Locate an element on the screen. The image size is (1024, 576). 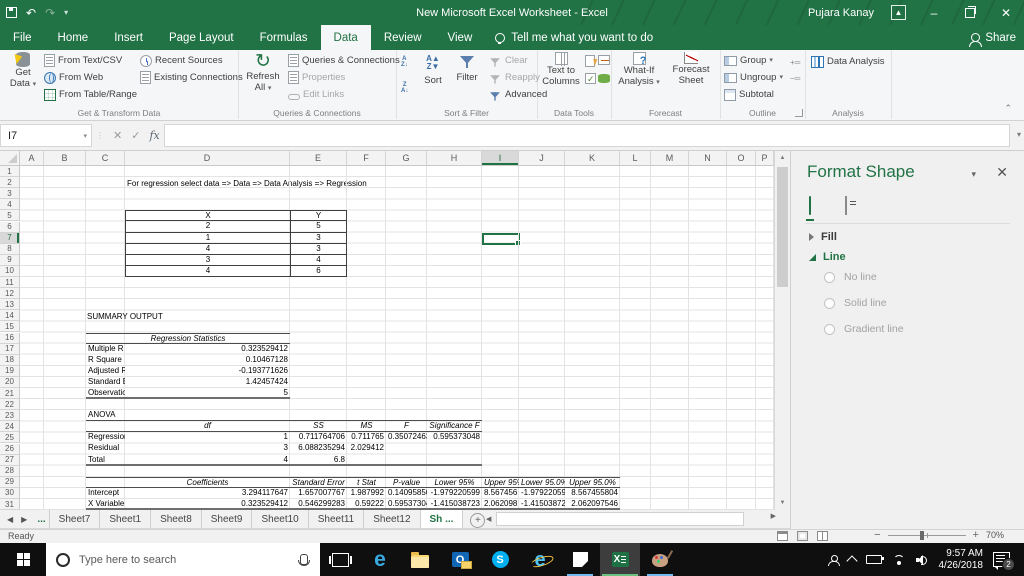
taskbar-search: Type here to search is located at coordinates (183, 559).